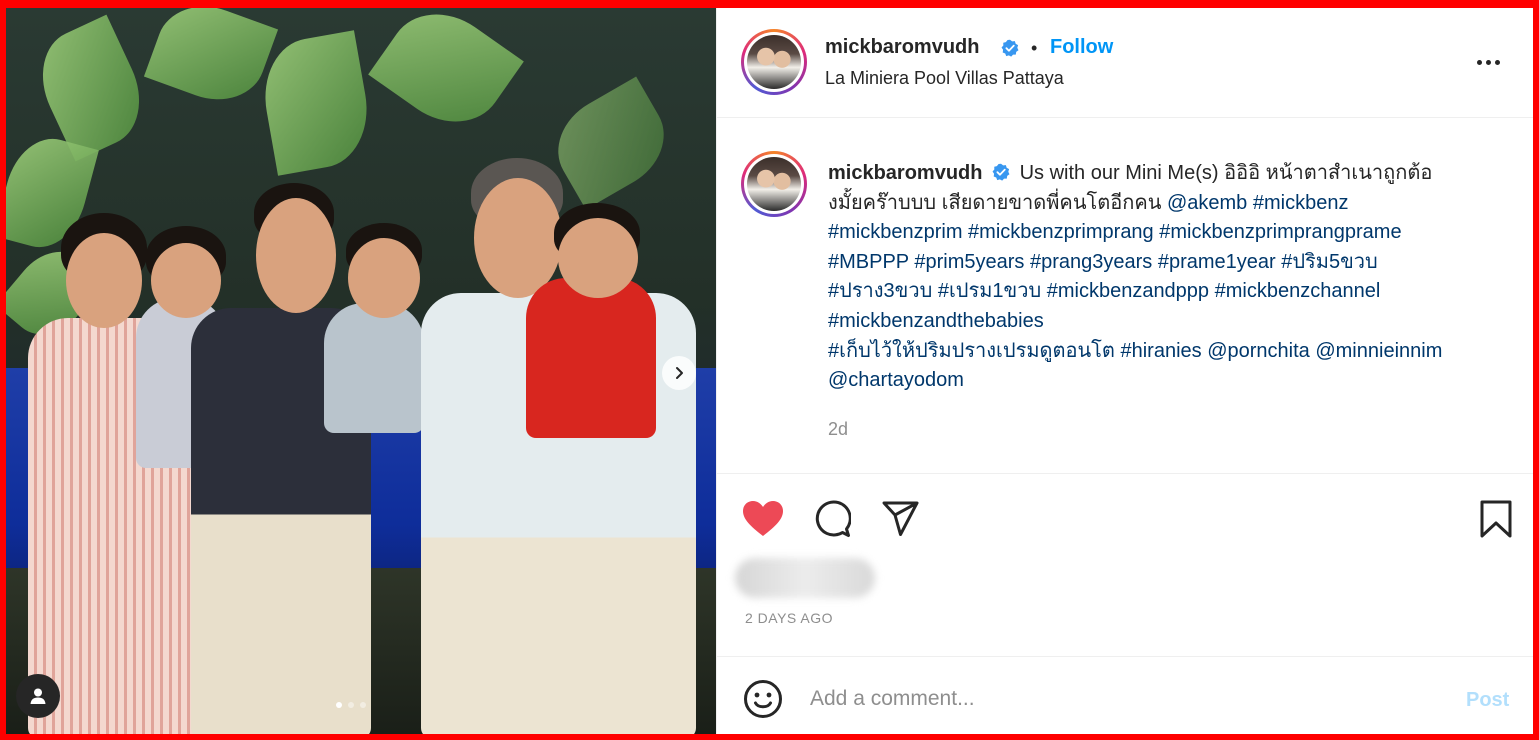 The image size is (1539, 740). What do you see at coordinates (868, 262) in the screenshot?
I see `hashtag-link: #MBPPP` at bounding box center [868, 262].